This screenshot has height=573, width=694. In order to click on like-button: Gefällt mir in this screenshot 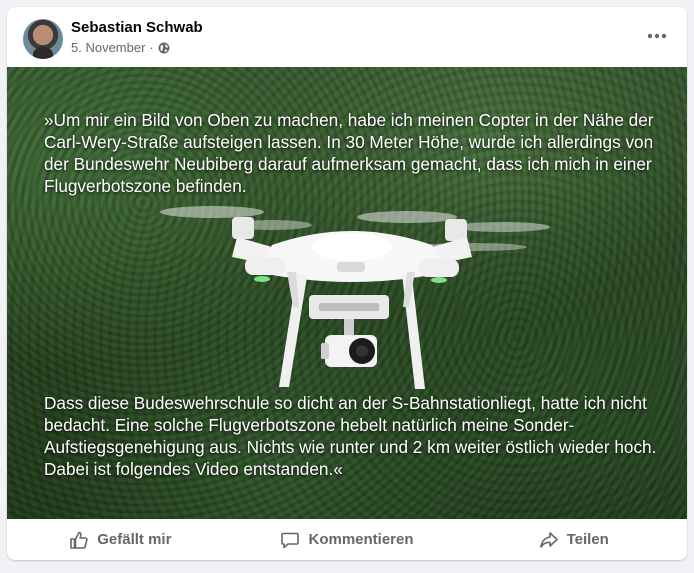, I will do `click(120, 540)`.